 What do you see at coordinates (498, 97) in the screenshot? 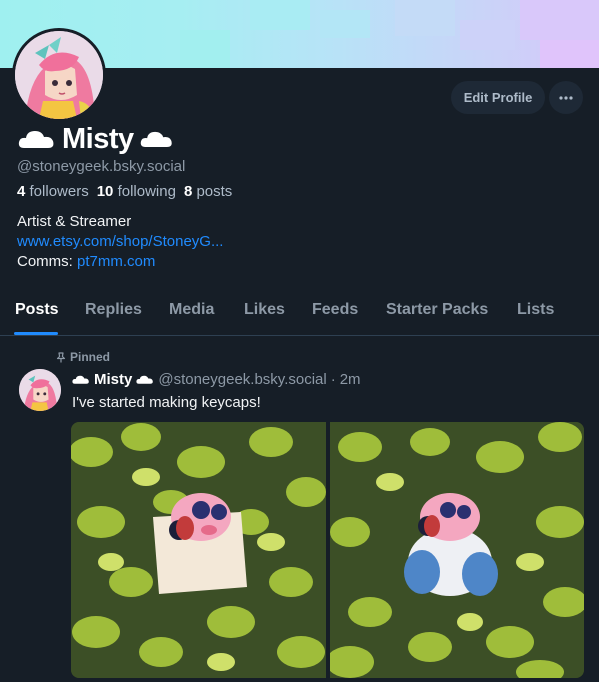
I see `edit-profile-button: Edit Profile` at bounding box center [498, 97].